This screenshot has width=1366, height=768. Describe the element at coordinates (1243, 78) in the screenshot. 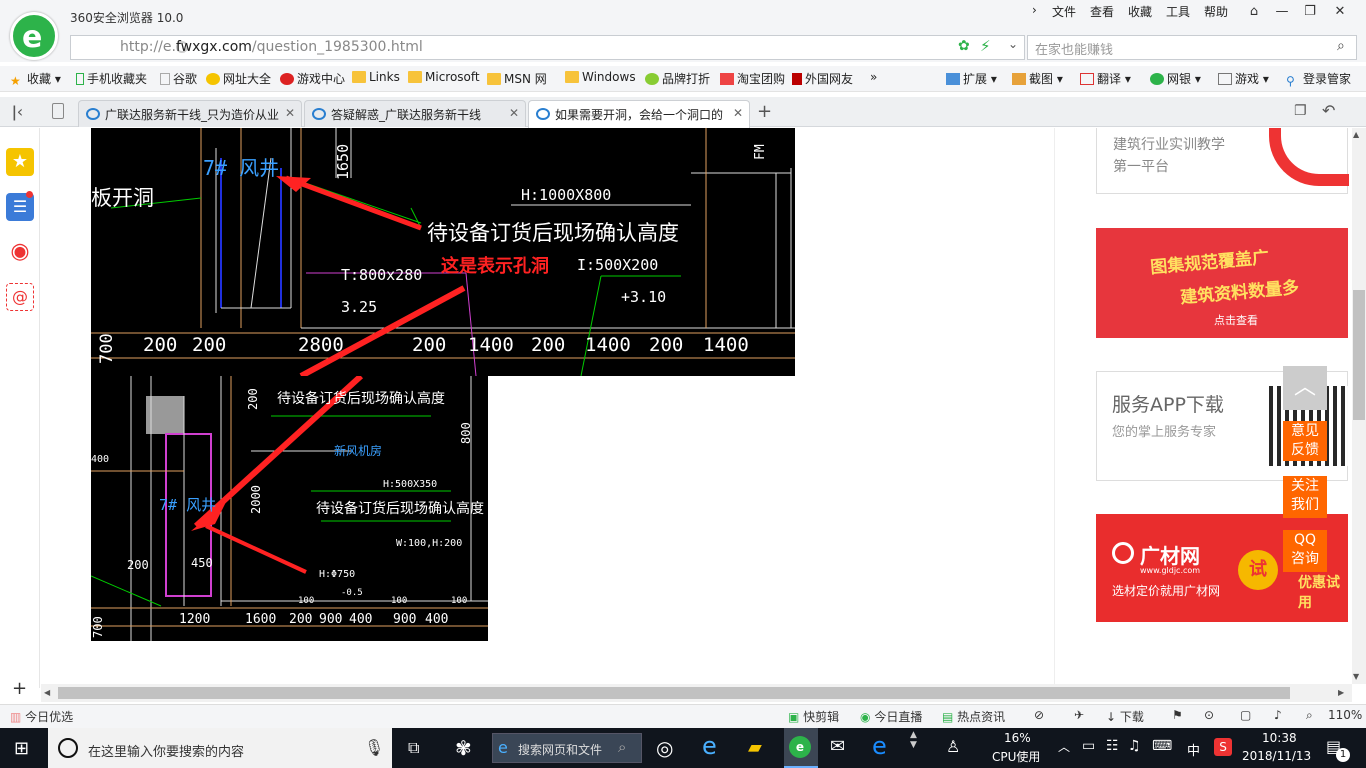

I see `tool-games: 游戏 ▾` at that location.